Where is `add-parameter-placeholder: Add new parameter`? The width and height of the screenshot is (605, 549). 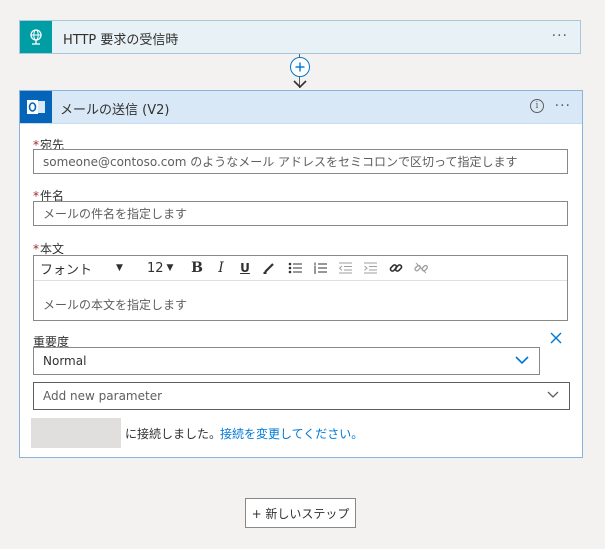 add-parameter-placeholder: Add new parameter is located at coordinates (103, 396).